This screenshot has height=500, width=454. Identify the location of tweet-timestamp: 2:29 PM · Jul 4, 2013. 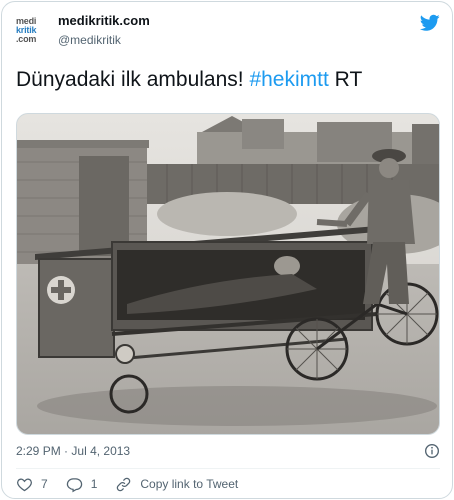
(228, 451).